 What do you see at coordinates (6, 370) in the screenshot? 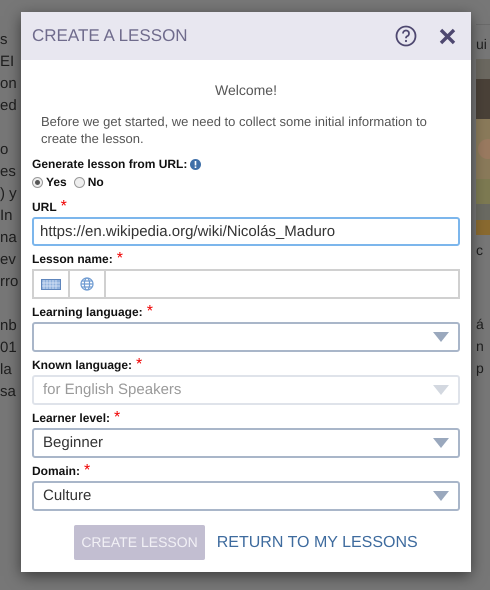
I see `background-text: la` at bounding box center [6, 370].